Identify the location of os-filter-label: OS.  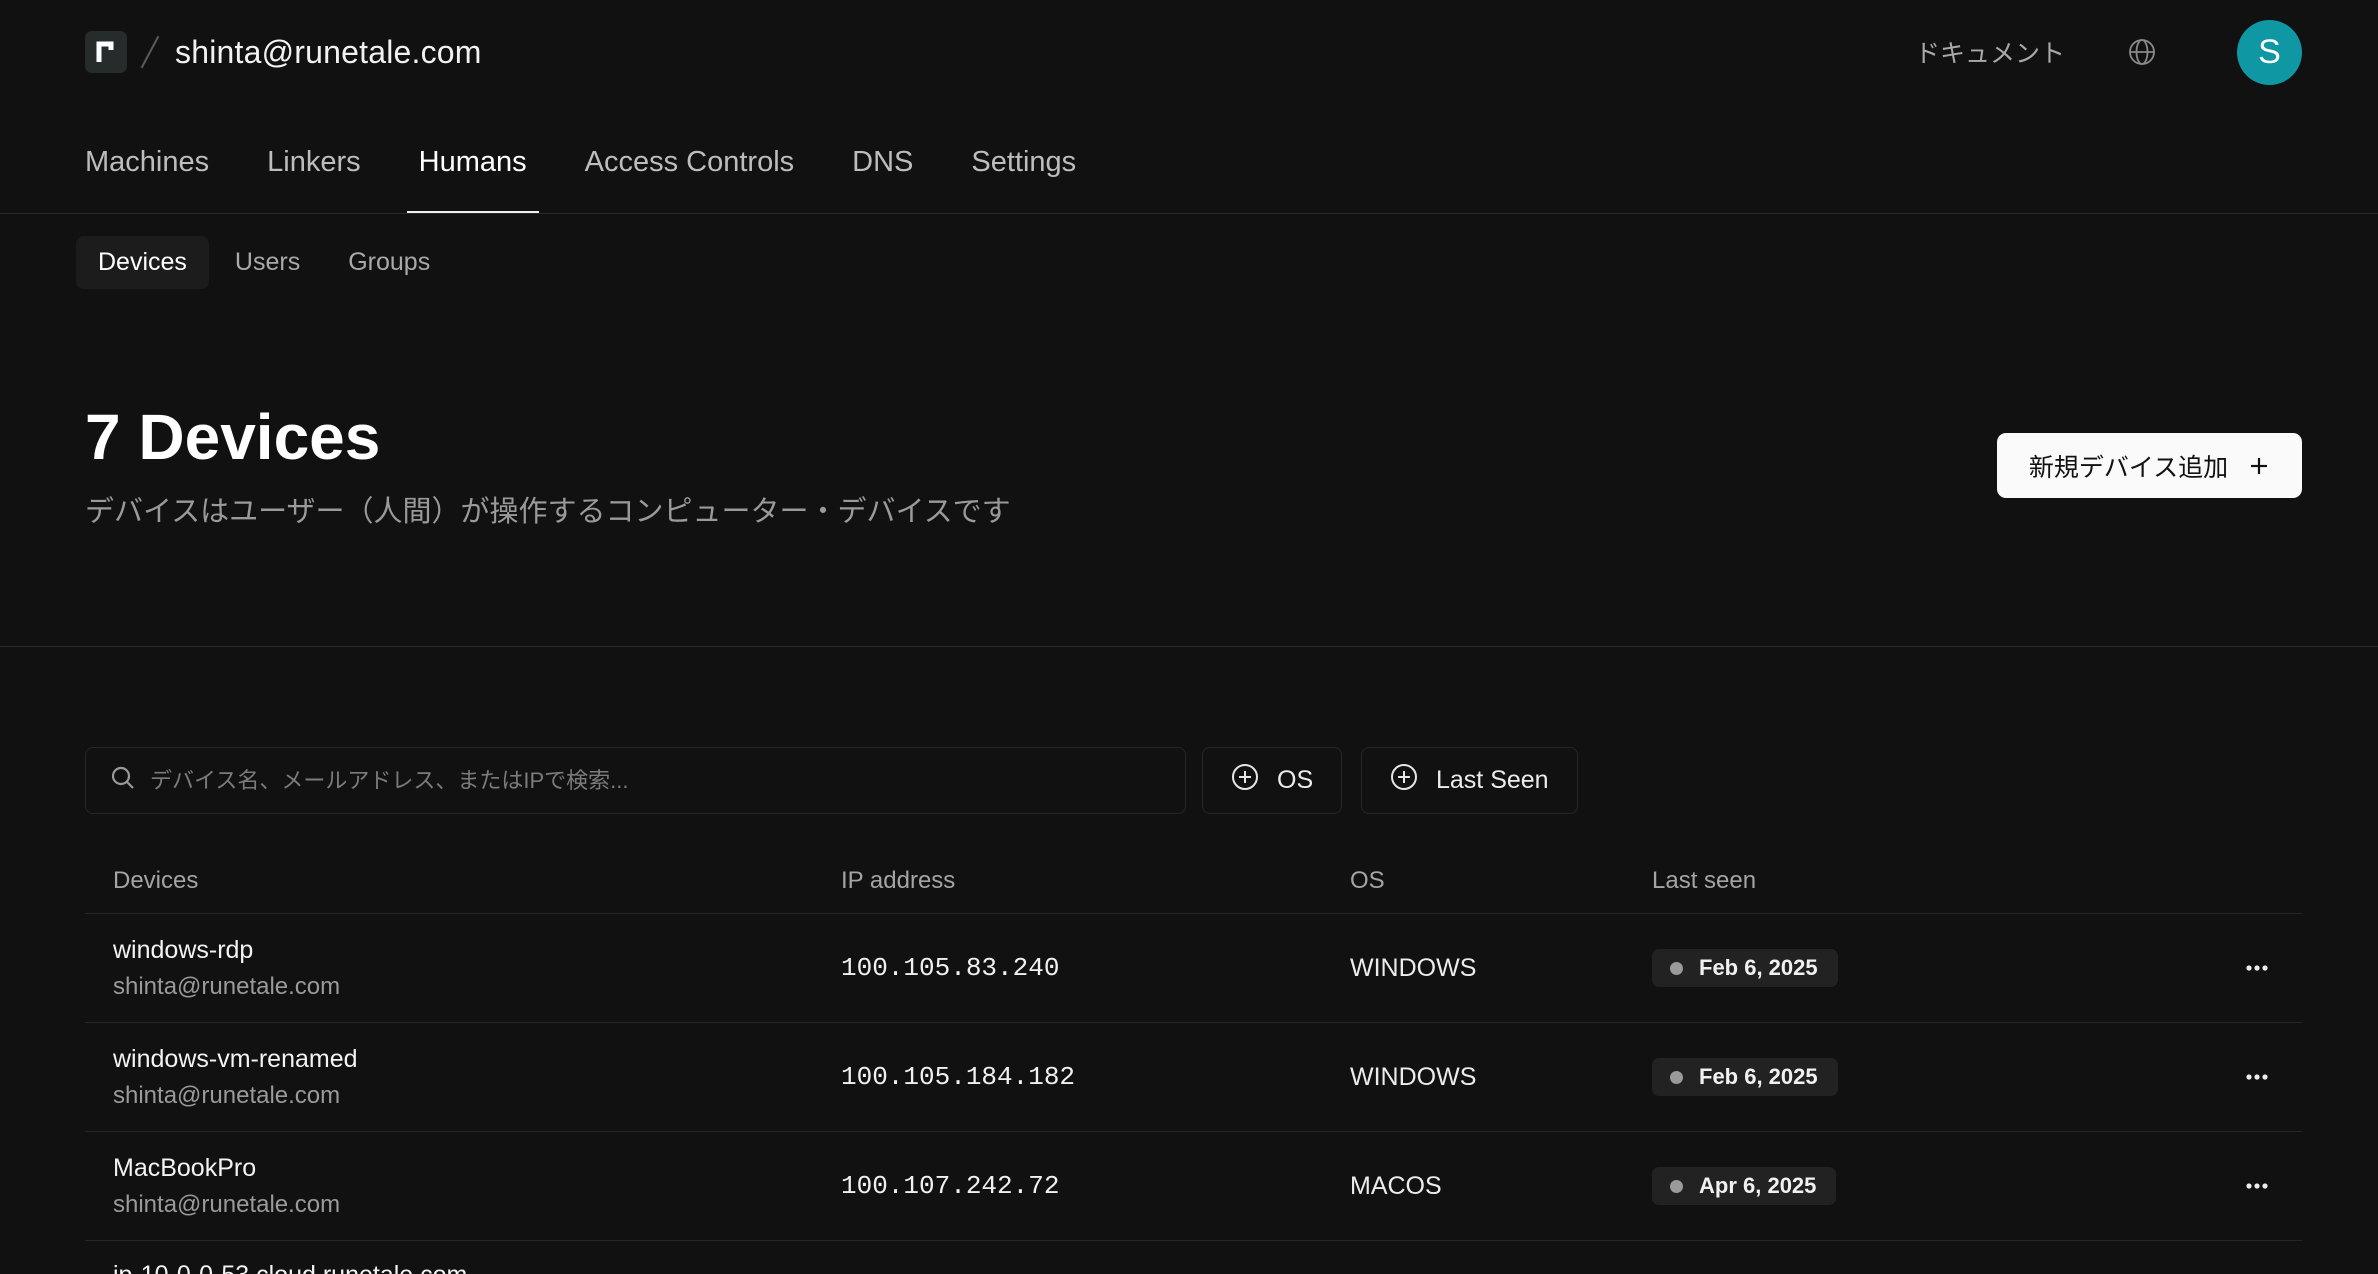
(1295, 780).